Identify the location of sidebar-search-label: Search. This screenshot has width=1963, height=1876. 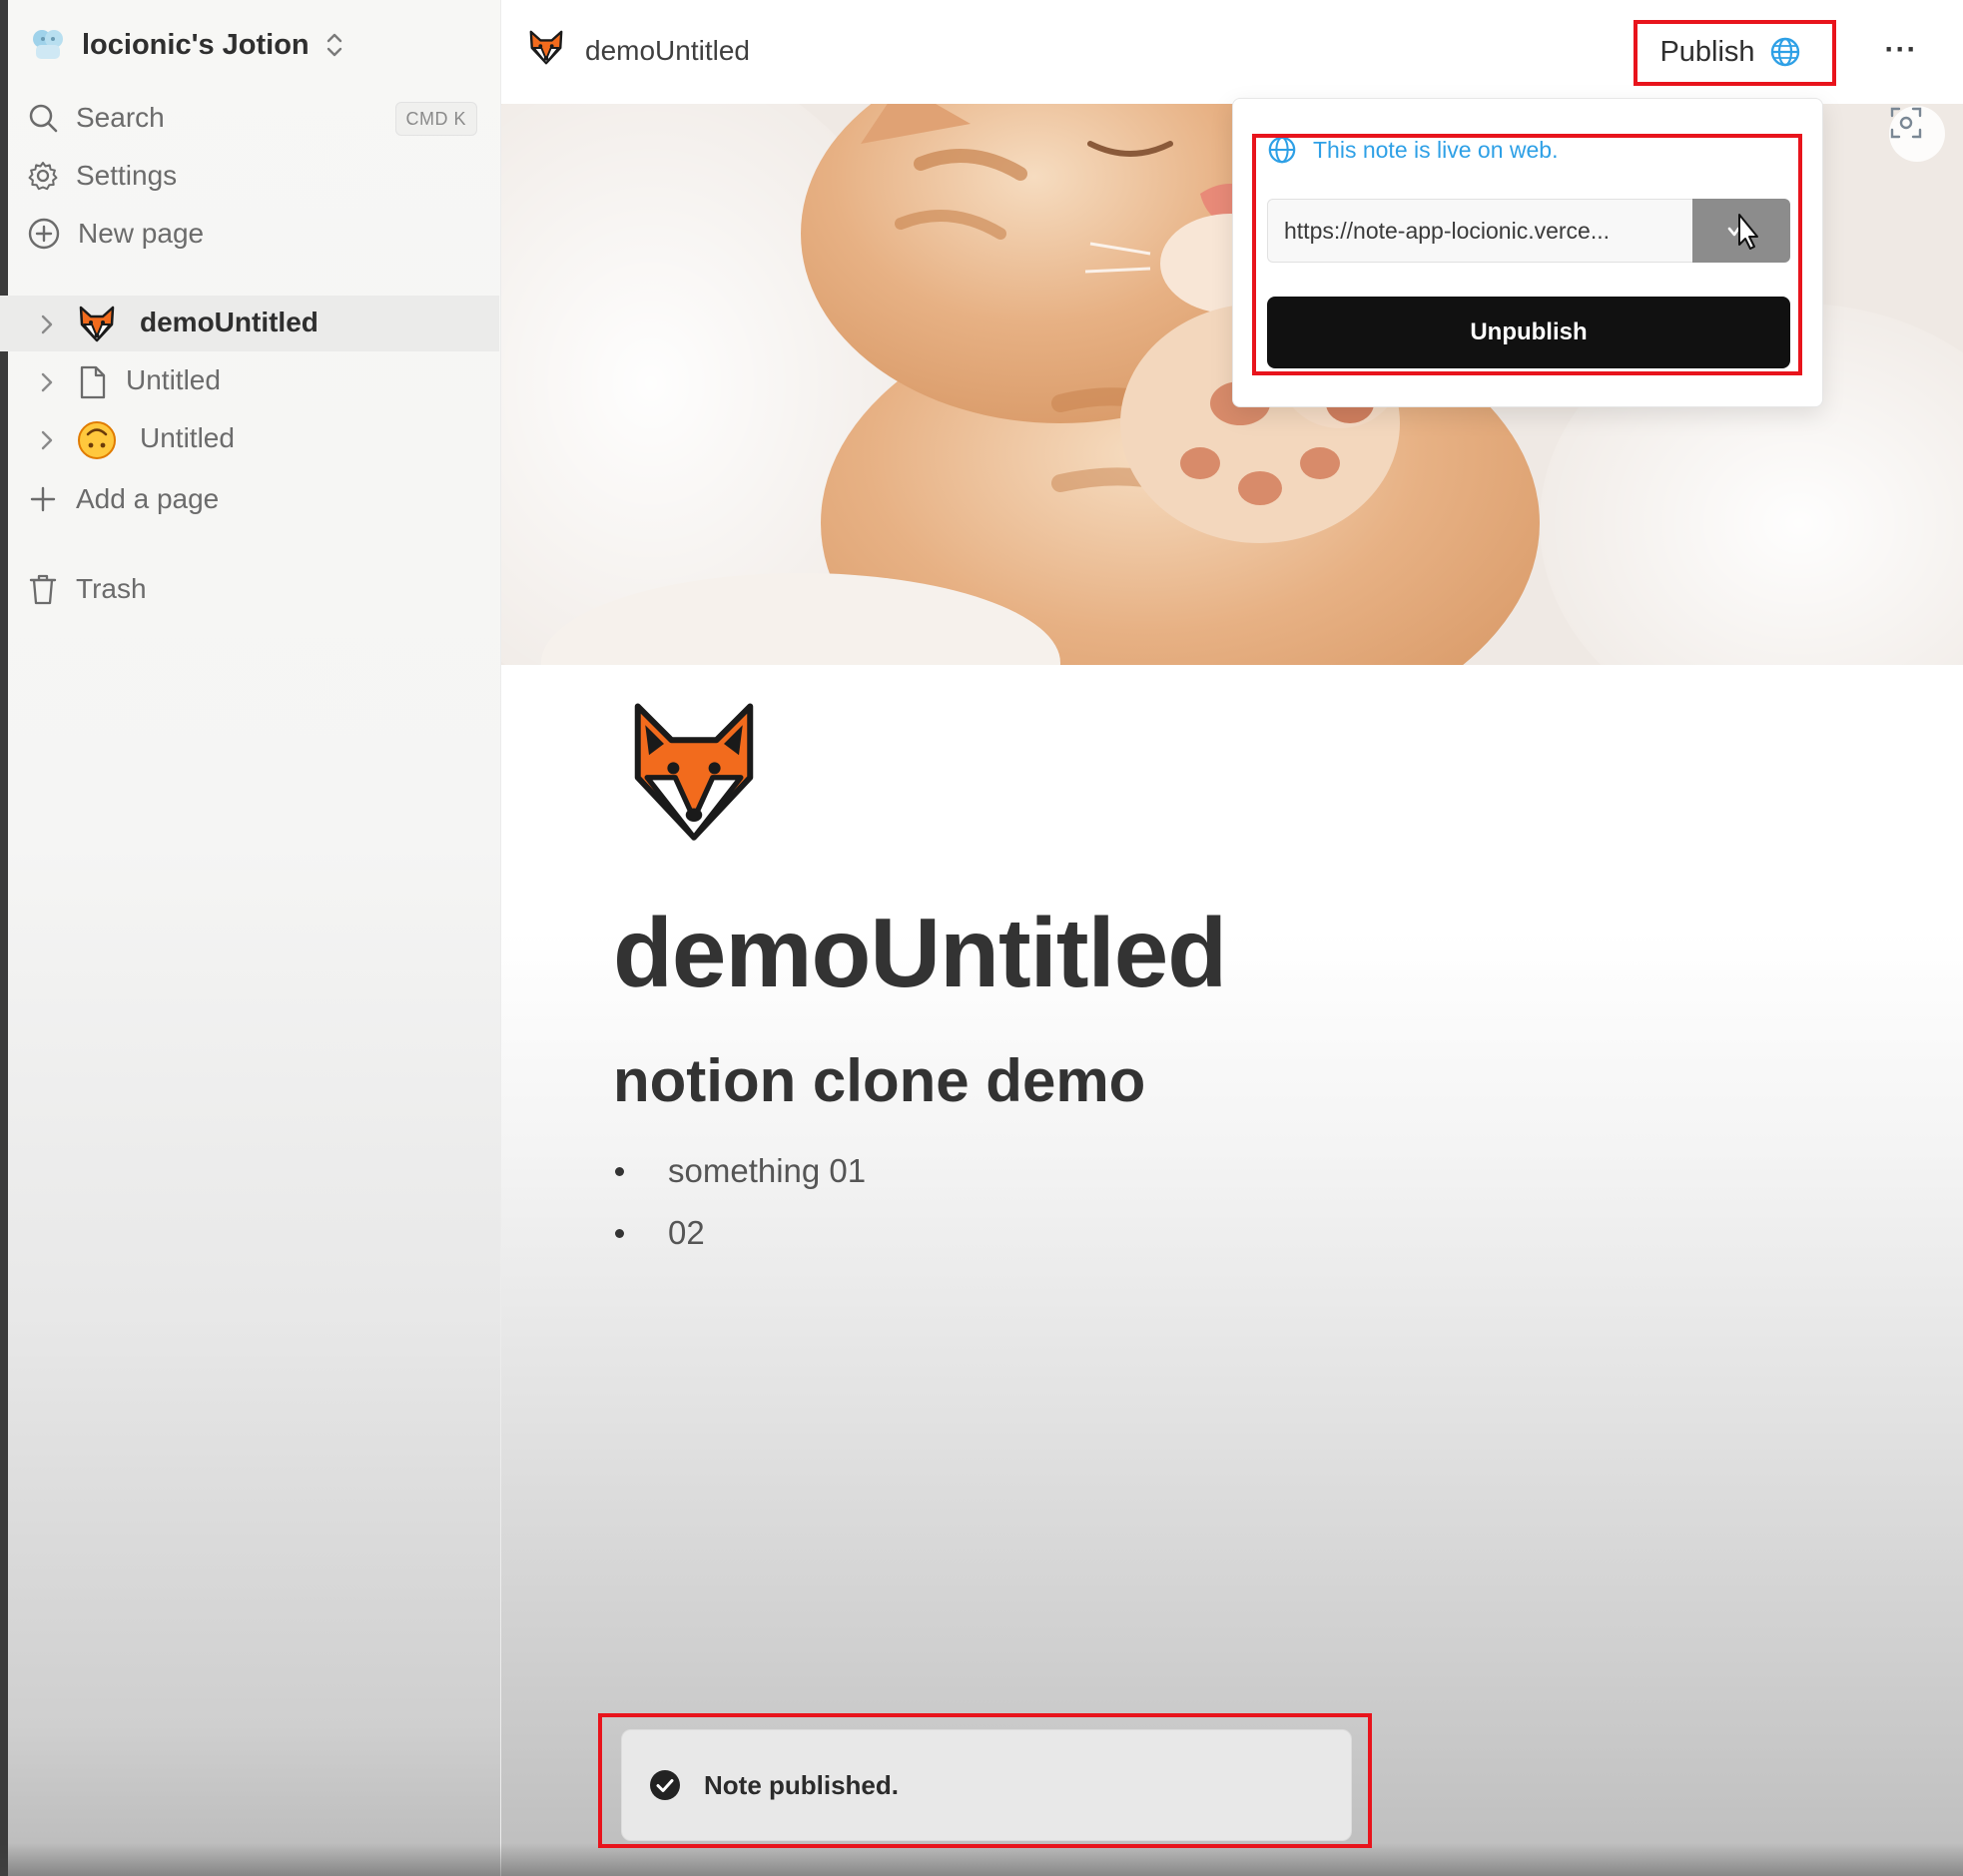
(120, 117).